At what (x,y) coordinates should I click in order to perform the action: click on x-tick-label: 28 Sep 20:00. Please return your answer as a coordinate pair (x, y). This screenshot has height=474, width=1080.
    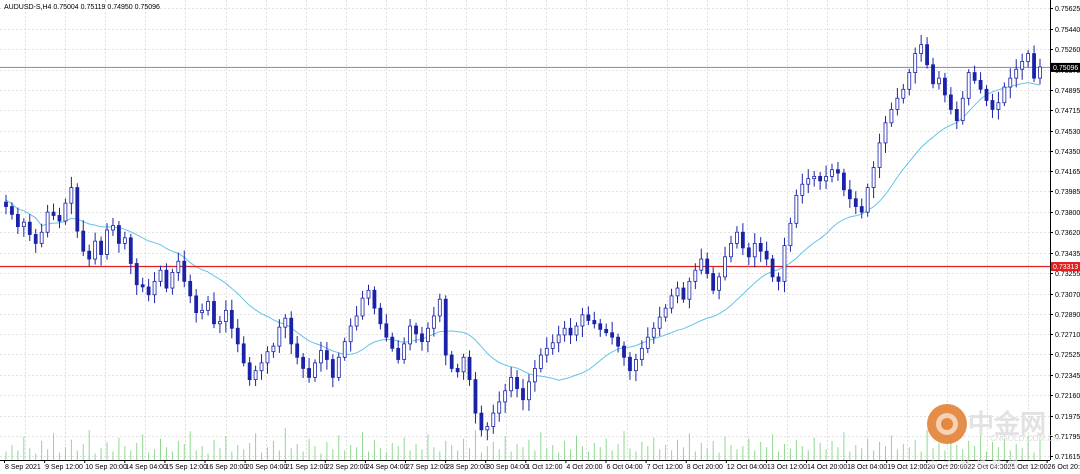
    Looking at the image, I should click on (467, 467).